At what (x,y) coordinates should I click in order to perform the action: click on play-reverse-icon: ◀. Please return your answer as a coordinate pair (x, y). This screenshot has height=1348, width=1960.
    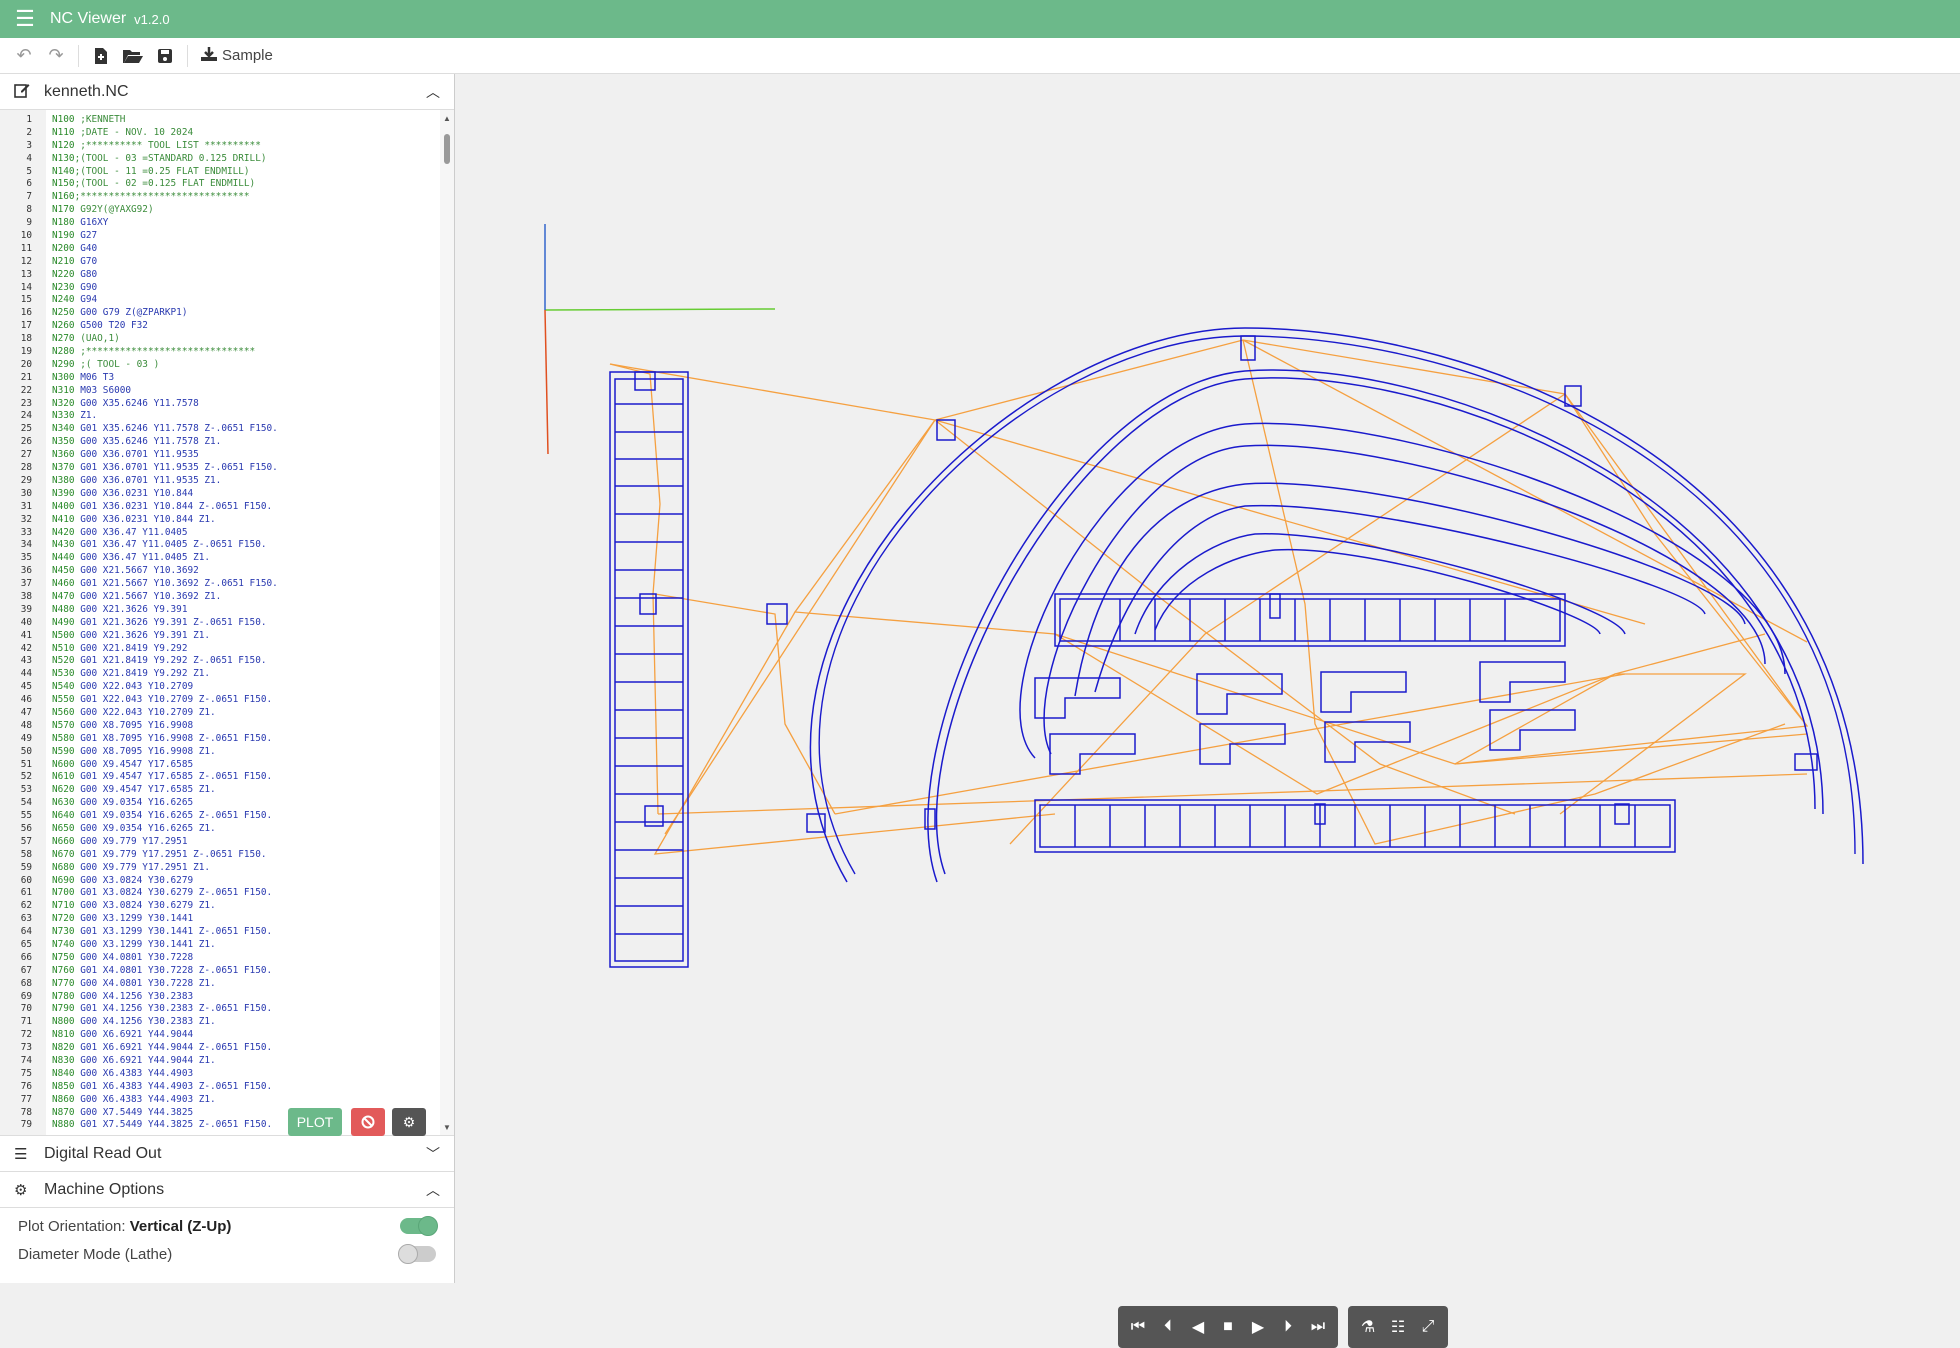
    Looking at the image, I should click on (1198, 1327).